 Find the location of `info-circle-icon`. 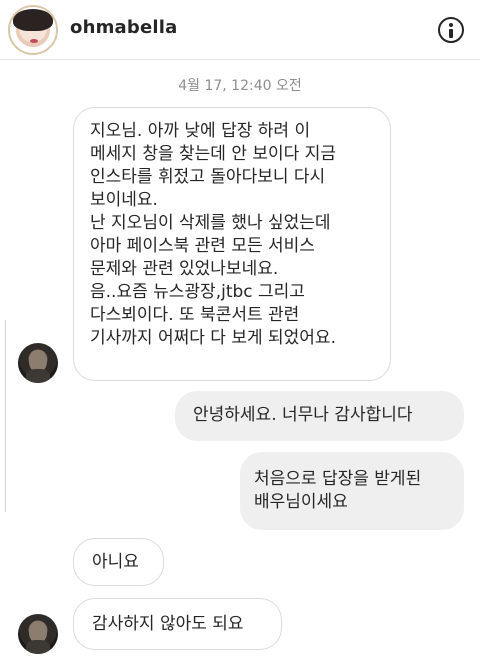

info-circle-icon is located at coordinates (451, 30).